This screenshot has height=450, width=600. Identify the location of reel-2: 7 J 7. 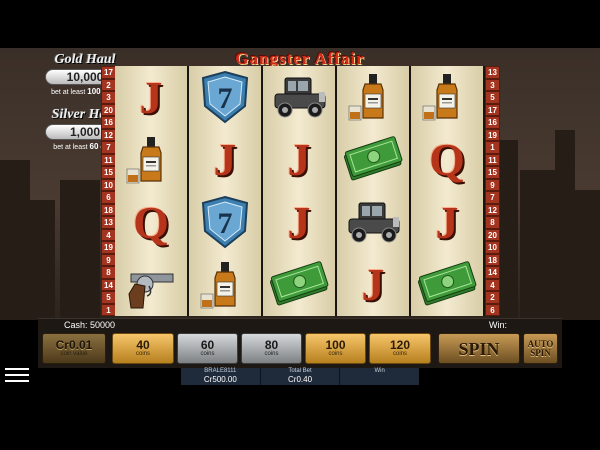
(225, 191).